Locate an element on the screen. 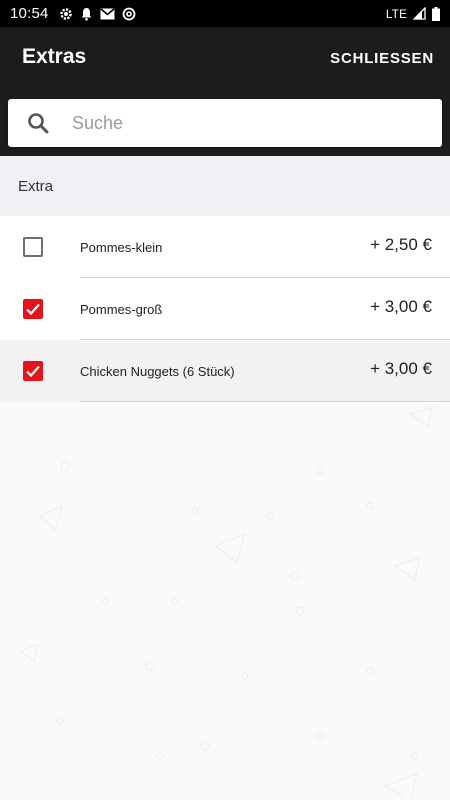 This screenshot has height=800, width=450. notification-bell-icon is located at coordinates (86, 14).